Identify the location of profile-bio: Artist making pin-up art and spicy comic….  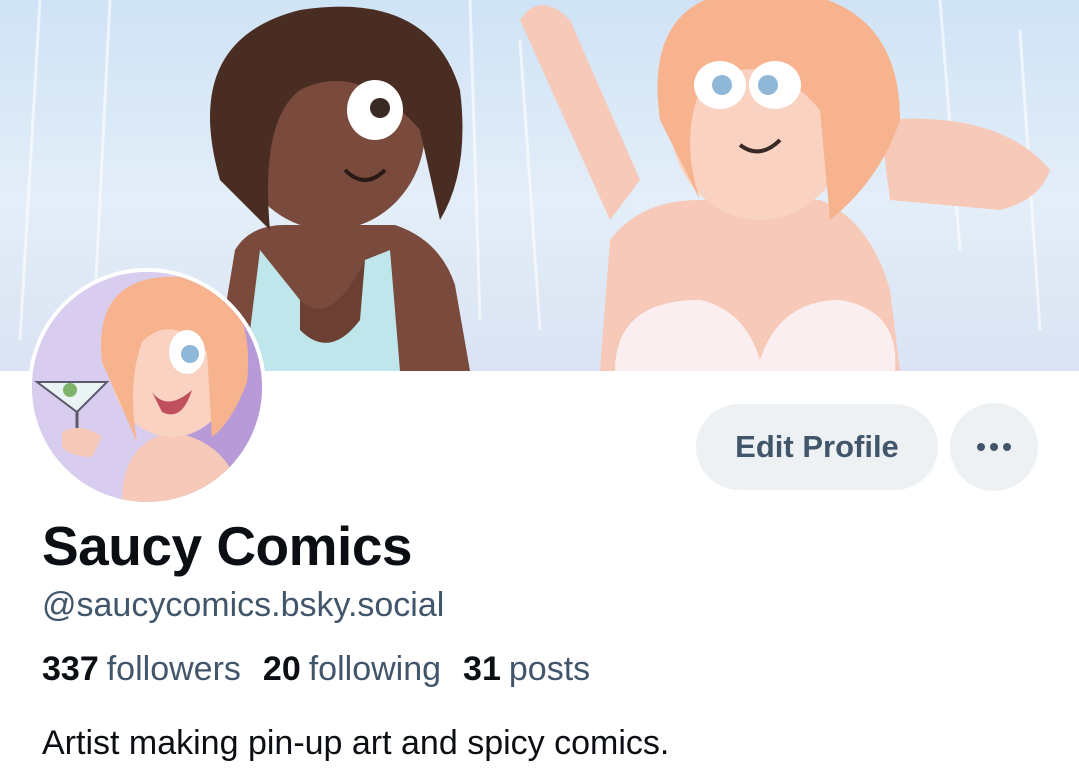
(356, 743).